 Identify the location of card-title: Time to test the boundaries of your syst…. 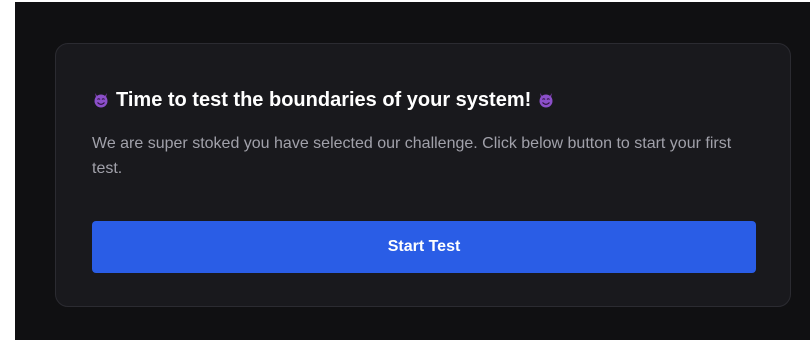
(324, 100).